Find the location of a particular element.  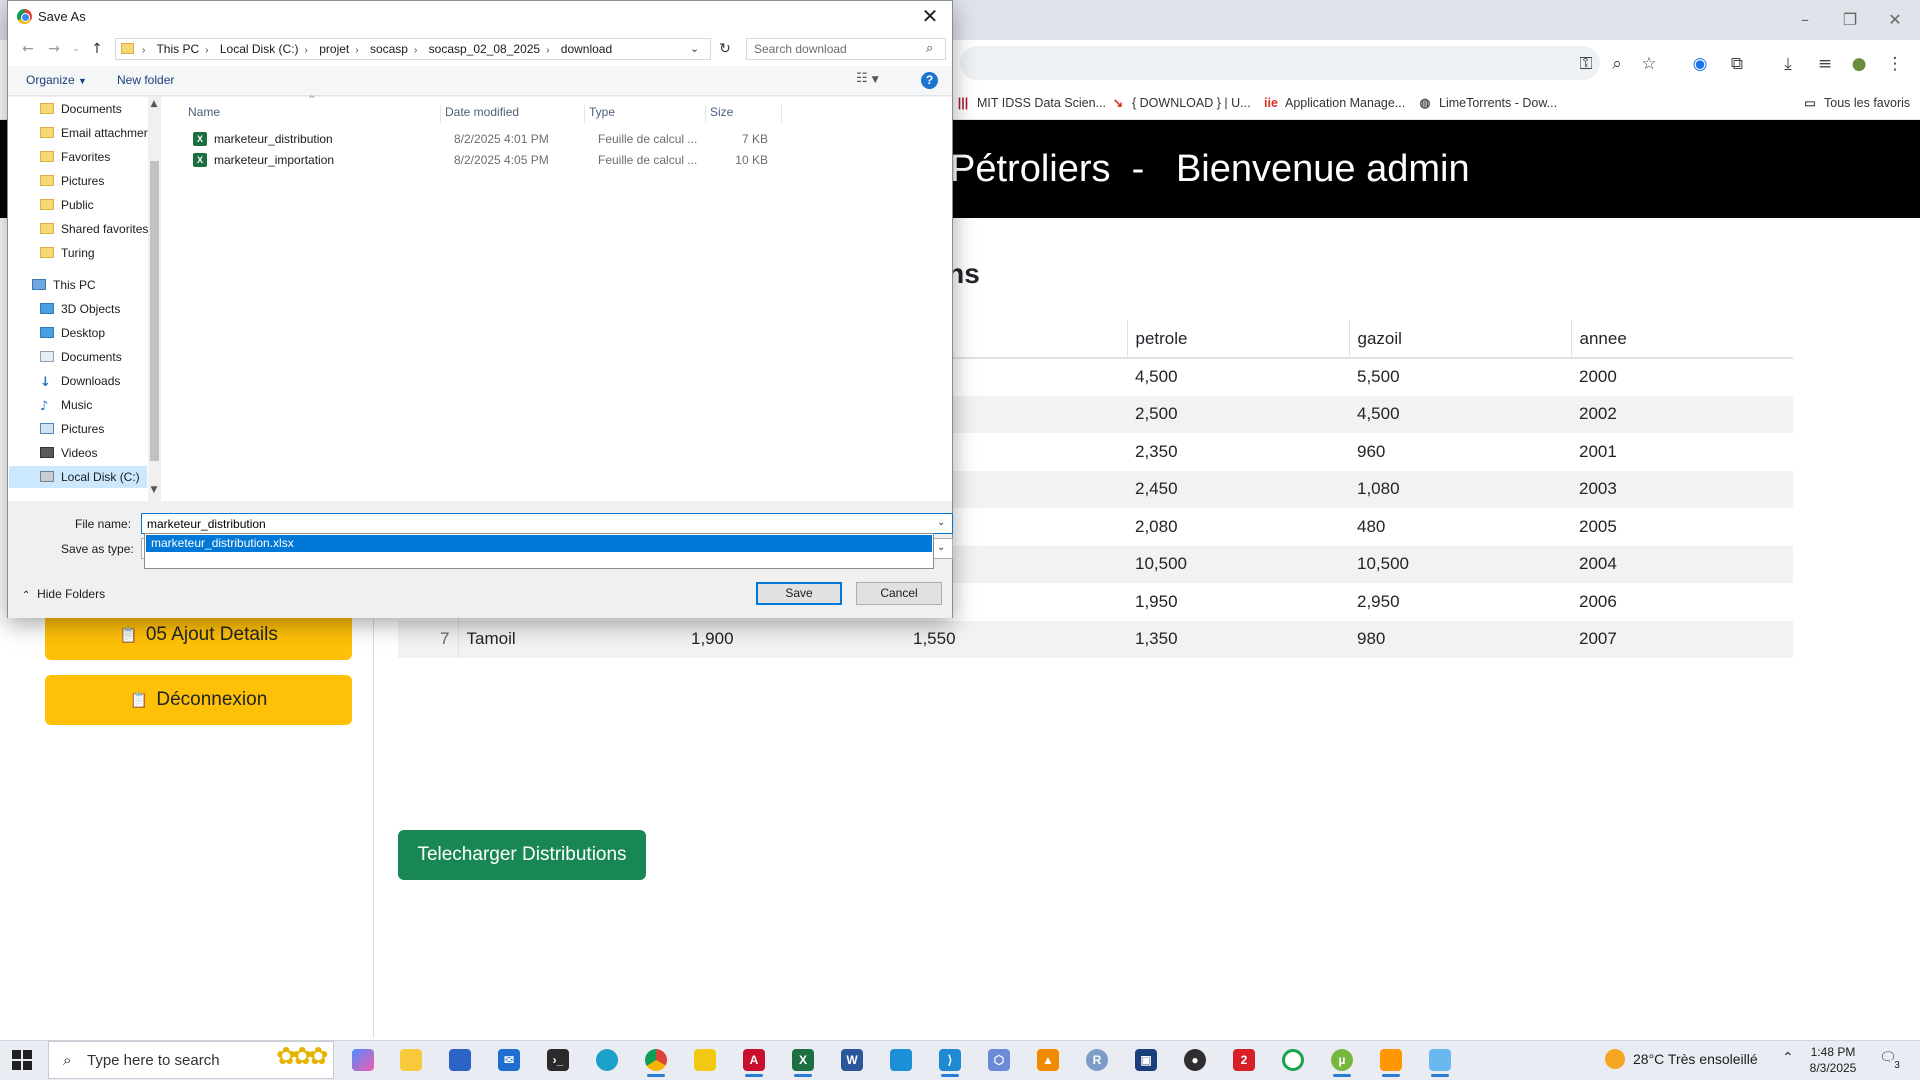

system-clock: 1:48 PM 8/3/2025 is located at coordinates (1833, 1060).